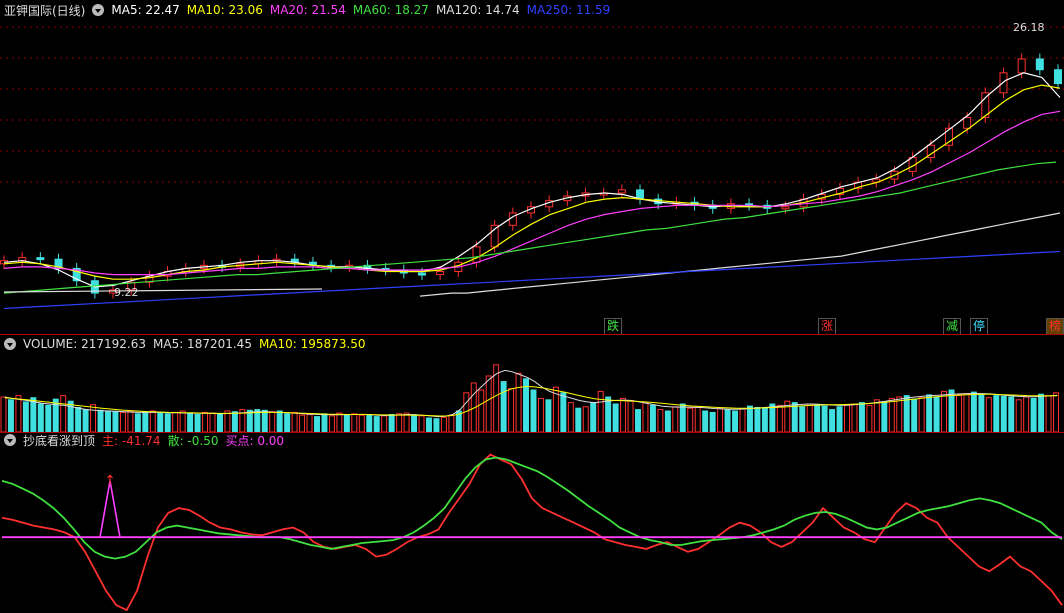  Describe the element at coordinates (827, 326) in the screenshot. I see `signal-rise: 涨` at that location.